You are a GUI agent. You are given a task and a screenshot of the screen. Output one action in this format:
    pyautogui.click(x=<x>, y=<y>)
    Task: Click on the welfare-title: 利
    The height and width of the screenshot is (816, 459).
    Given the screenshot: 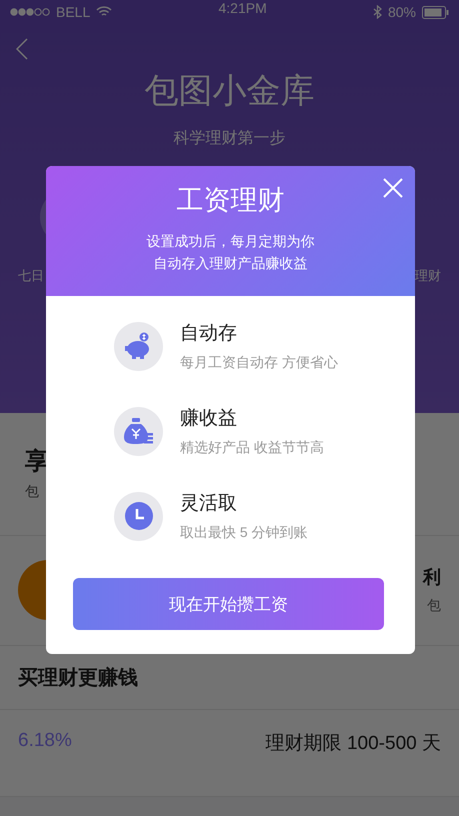 What is the action you would take?
    pyautogui.click(x=432, y=577)
    